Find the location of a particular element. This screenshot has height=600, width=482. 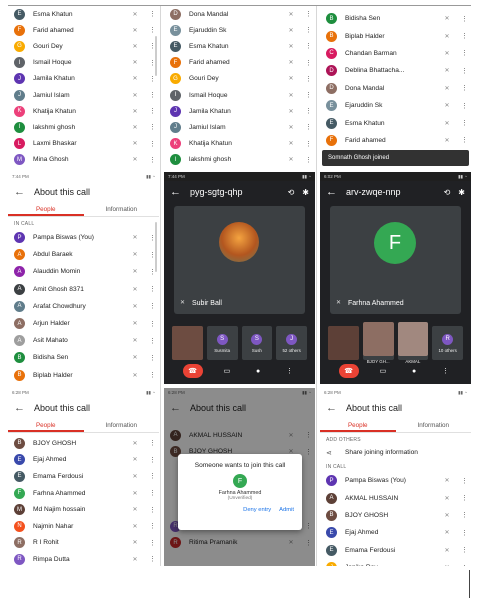

participant-row: C Chandan Barman ✕ ⋮ is located at coordinates (395, 53).